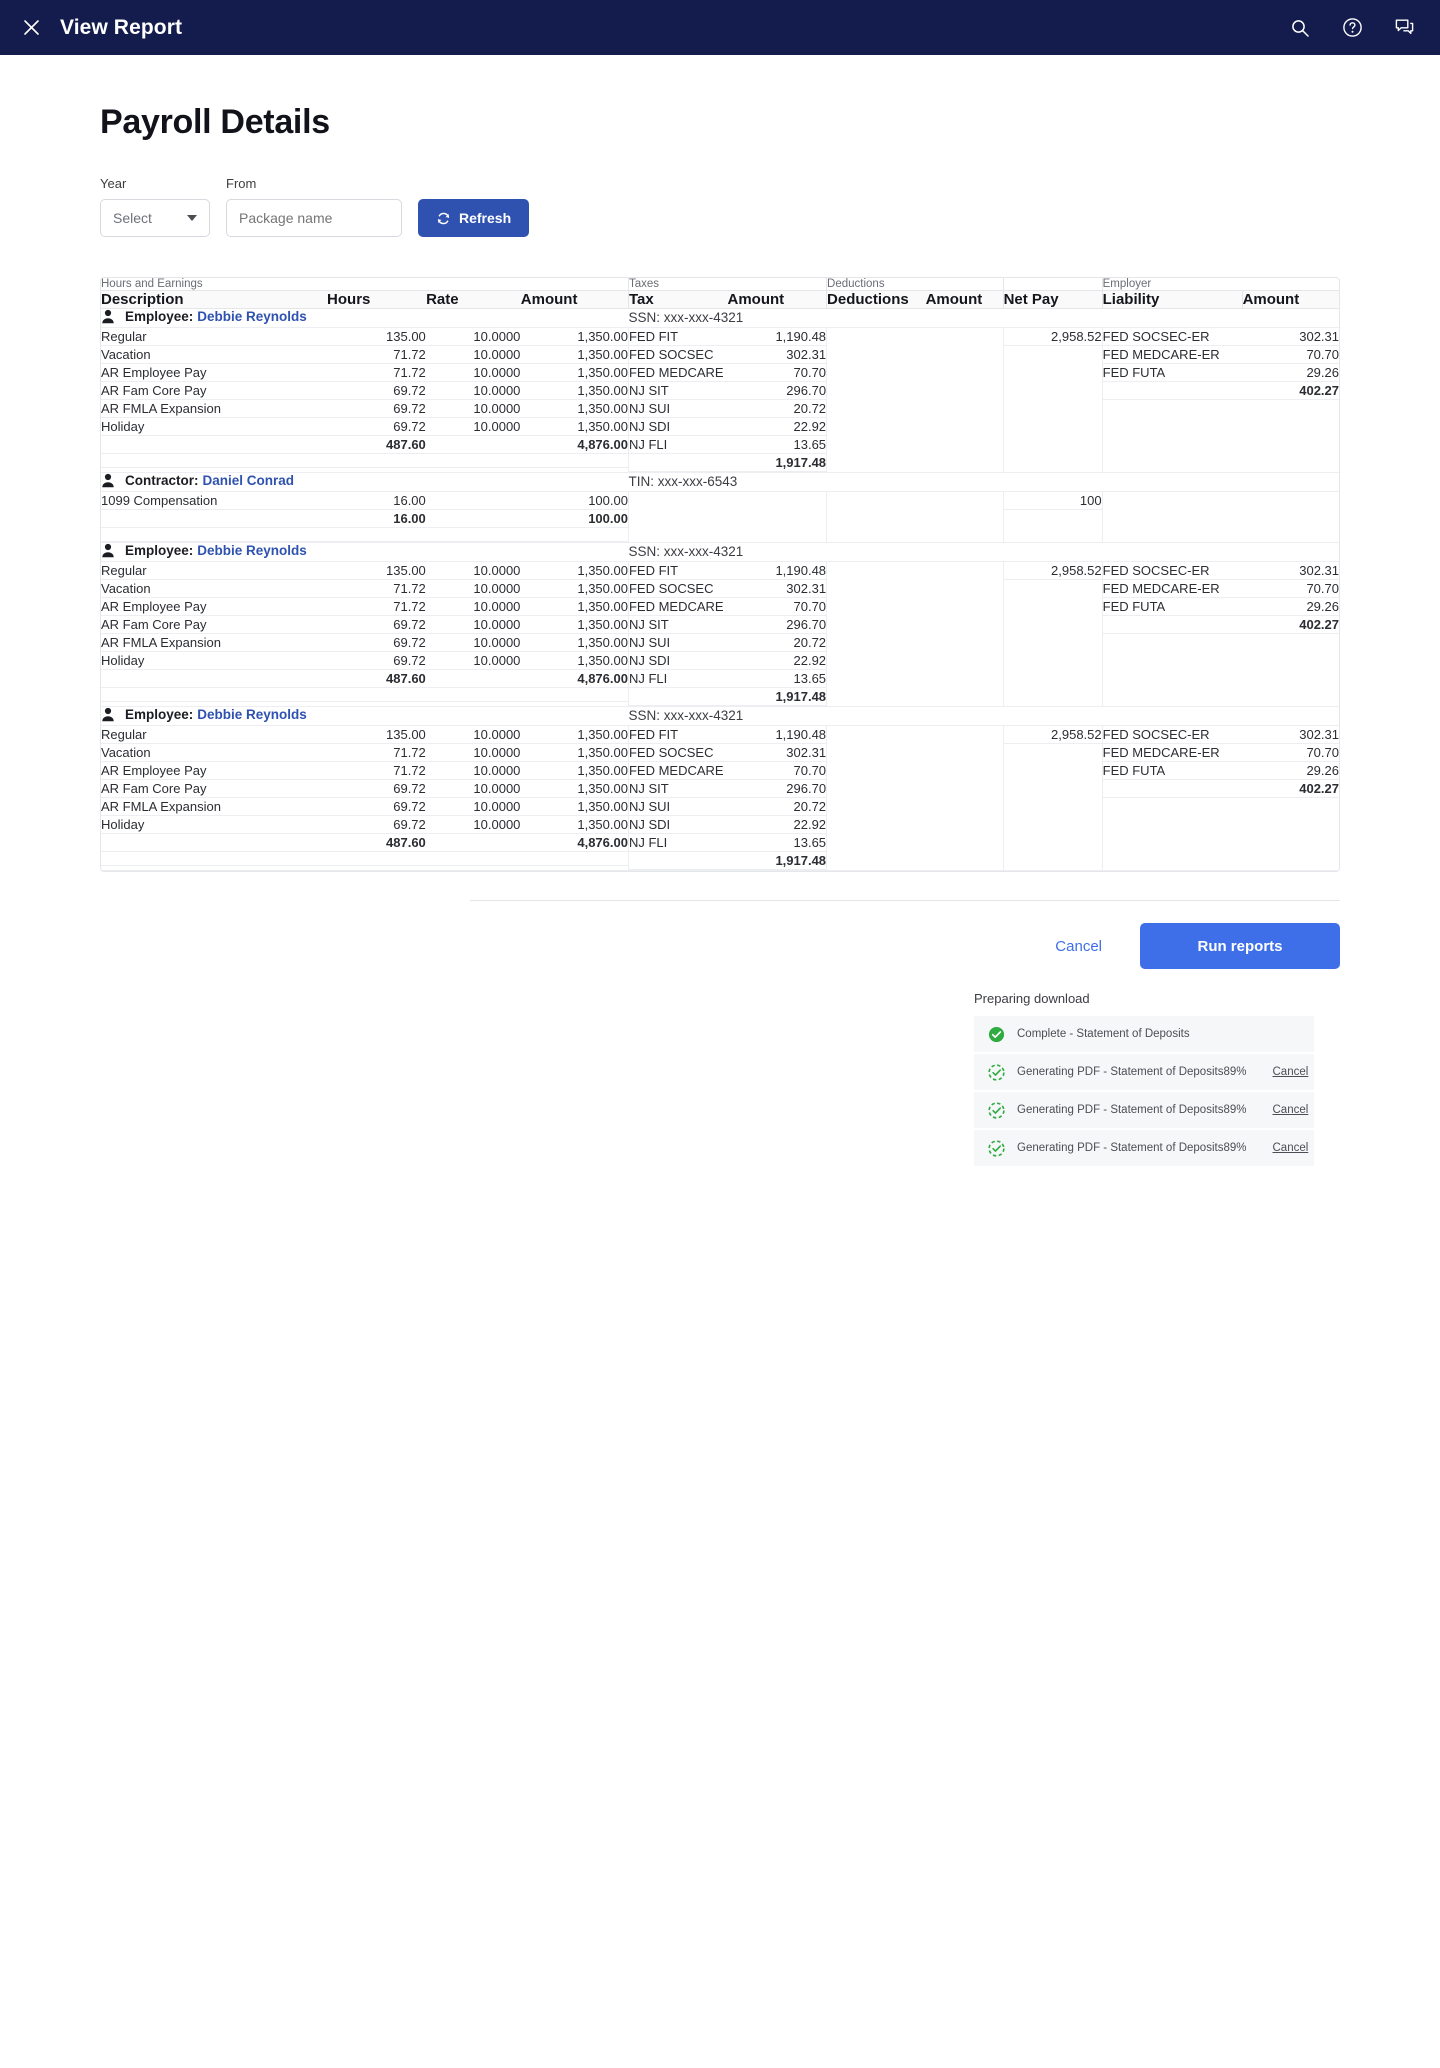 The image size is (1440, 2068). Describe the element at coordinates (364, 460) in the screenshot. I see `earnings-pad` at that location.